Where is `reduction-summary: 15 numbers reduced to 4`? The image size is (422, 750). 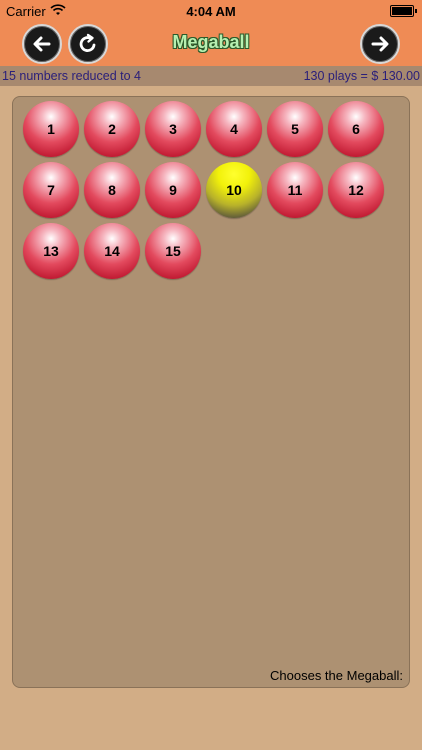 reduction-summary: 15 numbers reduced to 4 is located at coordinates (71, 76).